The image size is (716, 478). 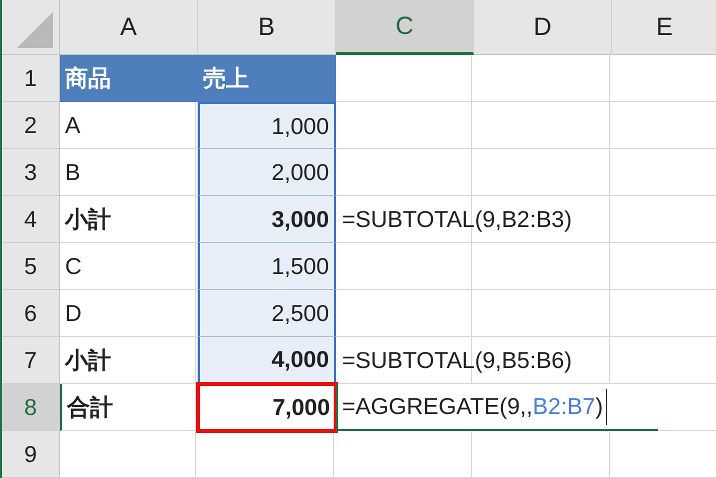 I want to click on column-header: B, so click(x=267, y=27).